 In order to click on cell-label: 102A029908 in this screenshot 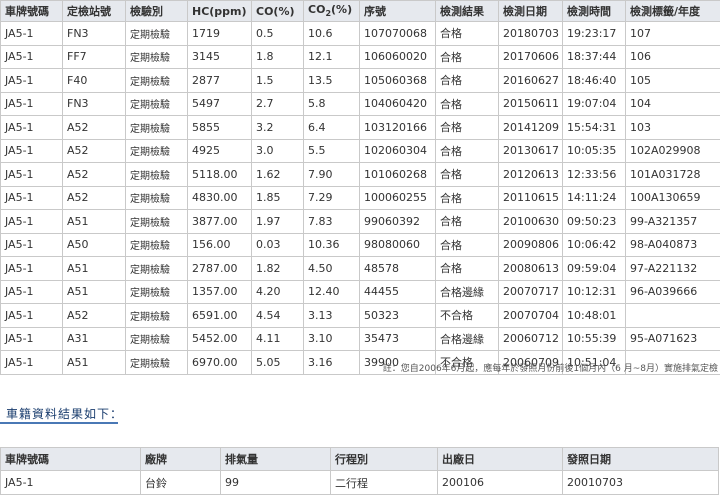, I will do `click(672, 150)`.